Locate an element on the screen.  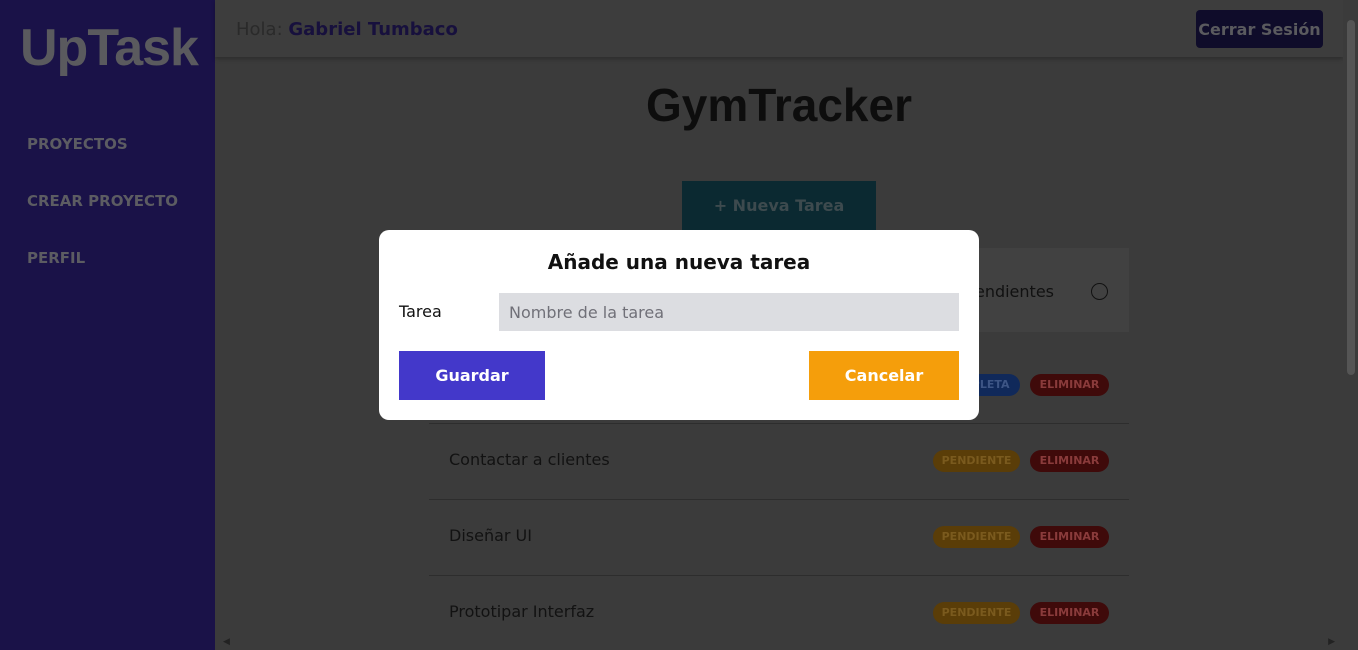
new-task-button: + Nueva Tarea is located at coordinates (779, 205).